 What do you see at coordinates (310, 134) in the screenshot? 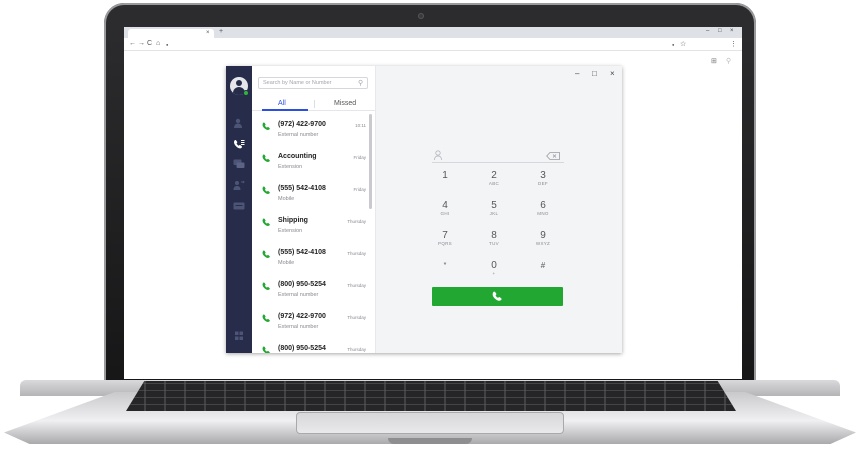
I see `call-row: (972) 422-9700 External number 10:11` at bounding box center [310, 134].